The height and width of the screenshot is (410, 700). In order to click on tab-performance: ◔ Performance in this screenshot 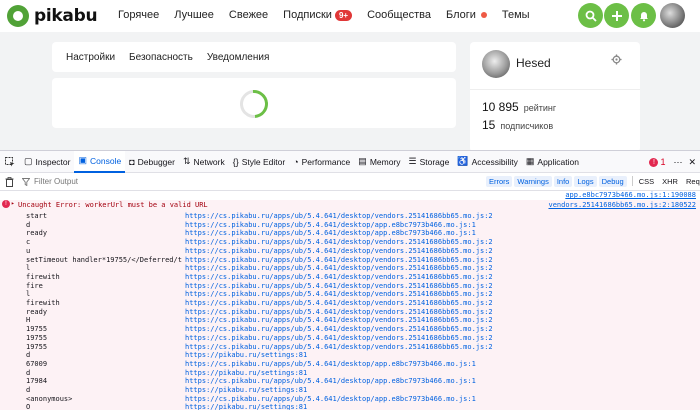, I will do `click(321, 162)`.